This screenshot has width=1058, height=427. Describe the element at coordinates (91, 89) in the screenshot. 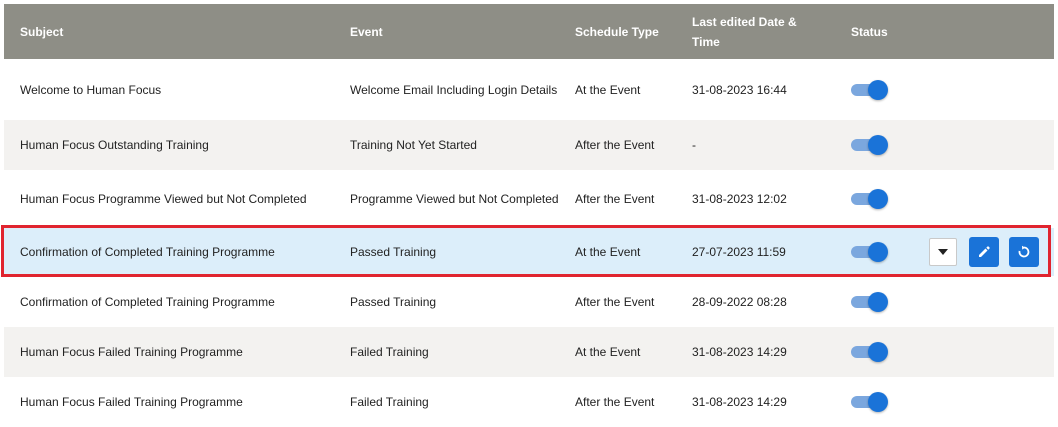

I see `cell-subject: Welcome to Human Focus` at that location.